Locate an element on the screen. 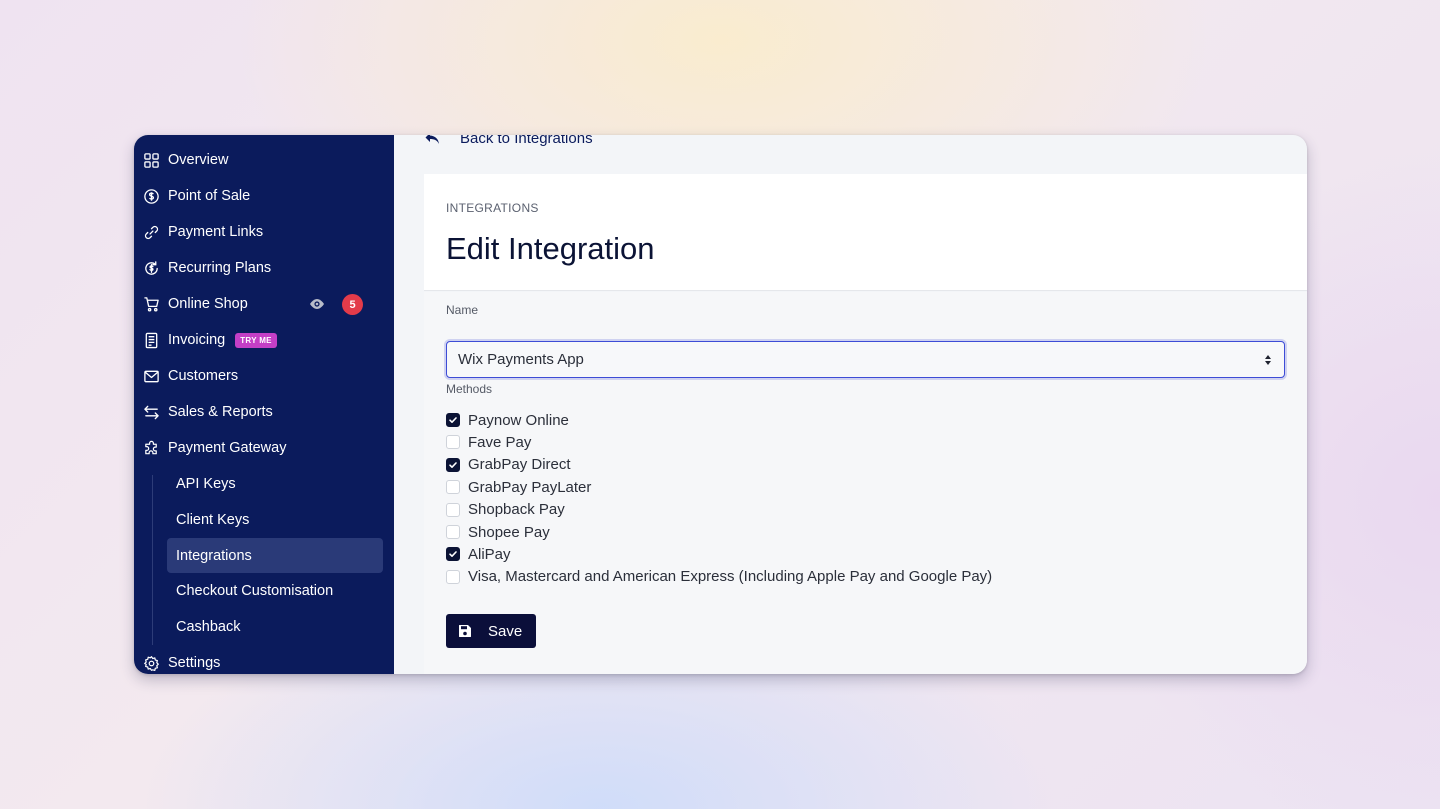 The height and width of the screenshot is (809, 1440). cart-icon is located at coordinates (151, 304).